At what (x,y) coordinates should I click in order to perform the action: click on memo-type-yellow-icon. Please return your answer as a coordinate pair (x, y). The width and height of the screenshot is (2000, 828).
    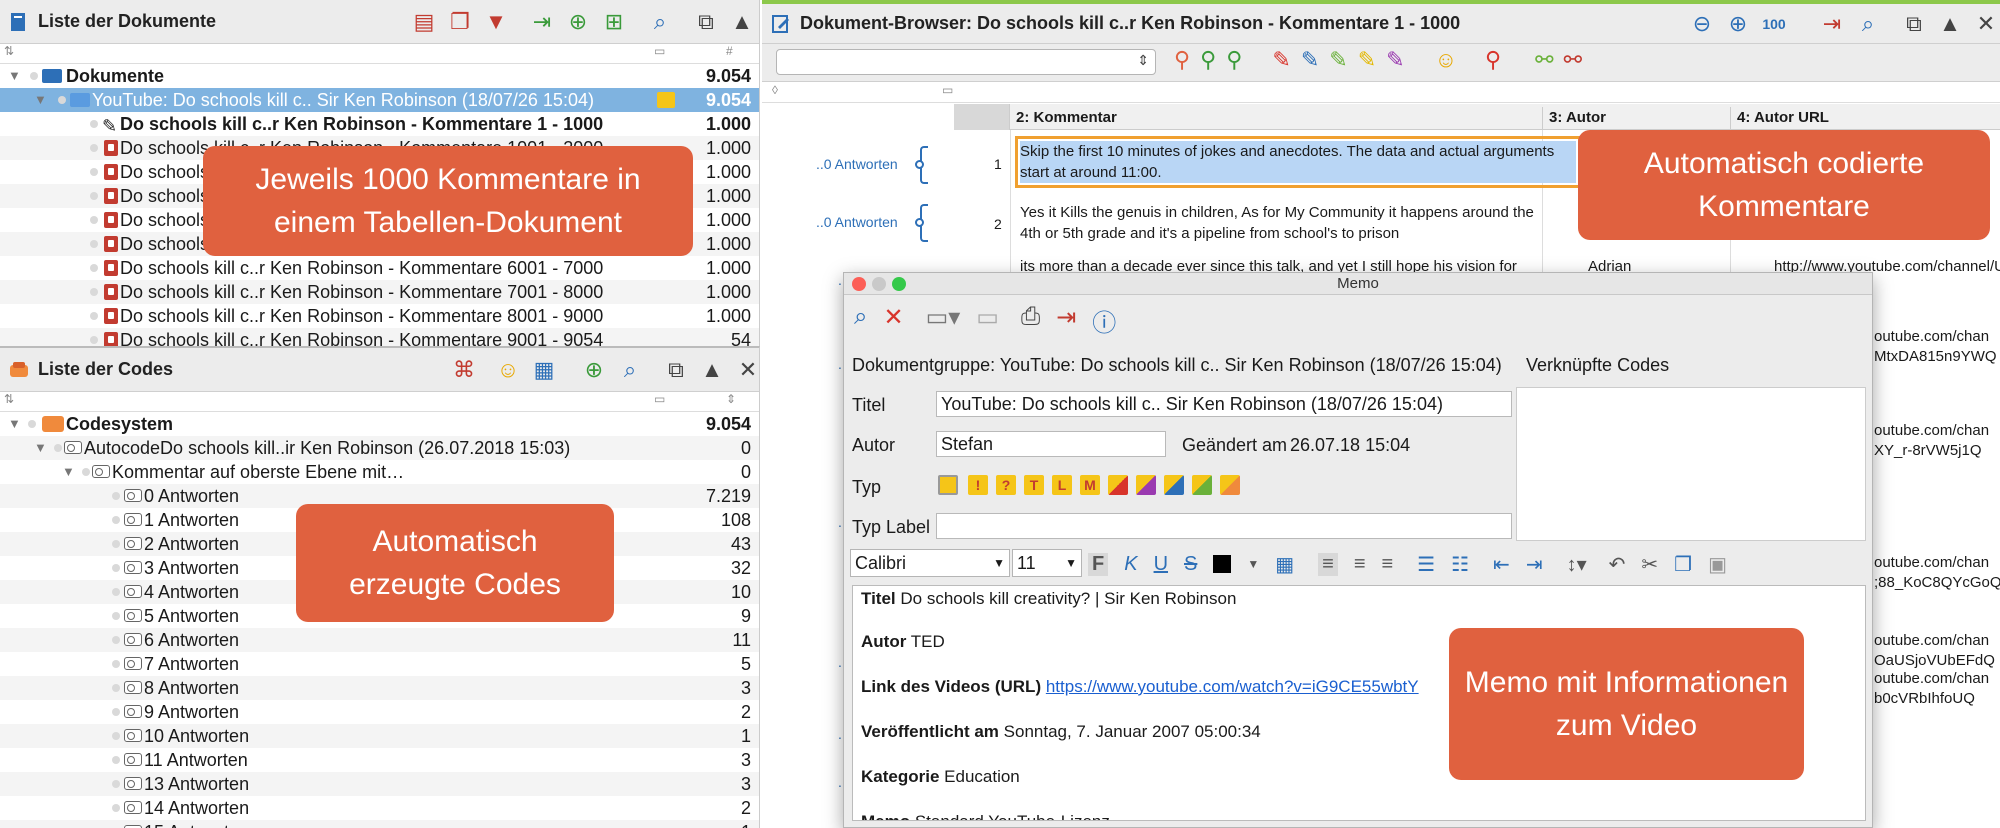
    Looking at the image, I should click on (948, 485).